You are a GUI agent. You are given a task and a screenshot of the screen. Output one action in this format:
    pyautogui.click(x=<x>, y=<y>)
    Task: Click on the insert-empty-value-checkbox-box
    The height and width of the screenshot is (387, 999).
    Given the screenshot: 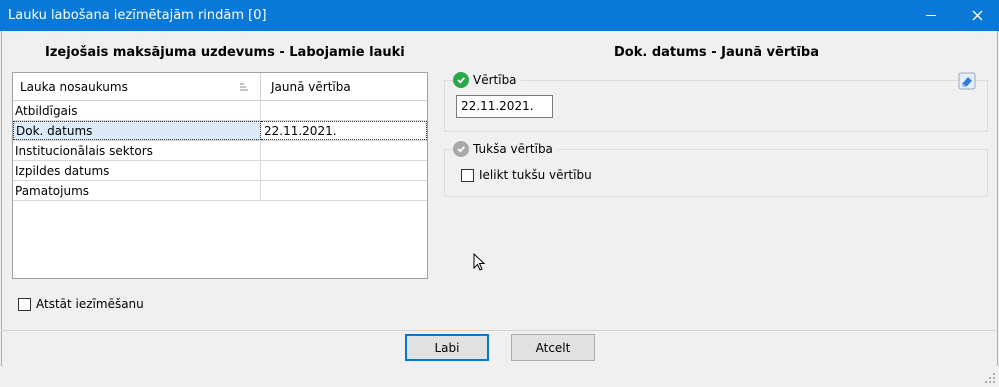 What is the action you would take?
    pyautogui.click(x=467, y=175)
    